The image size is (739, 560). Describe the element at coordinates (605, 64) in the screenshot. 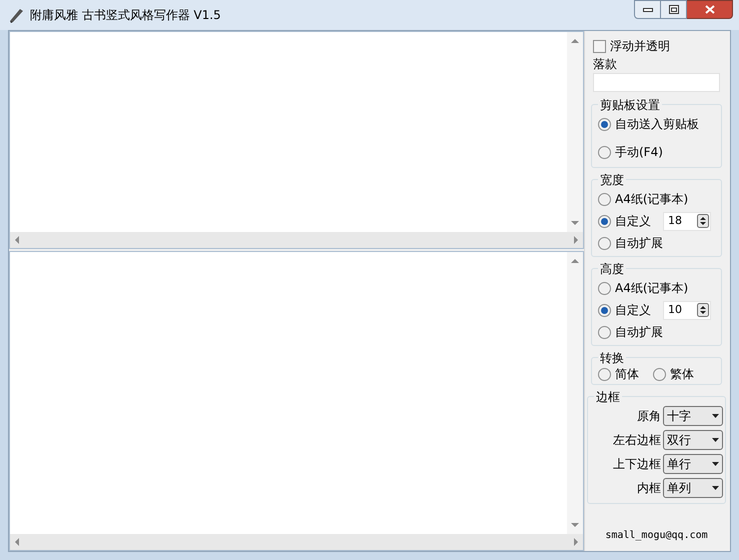

I see `signature-label: 落款` at that location.